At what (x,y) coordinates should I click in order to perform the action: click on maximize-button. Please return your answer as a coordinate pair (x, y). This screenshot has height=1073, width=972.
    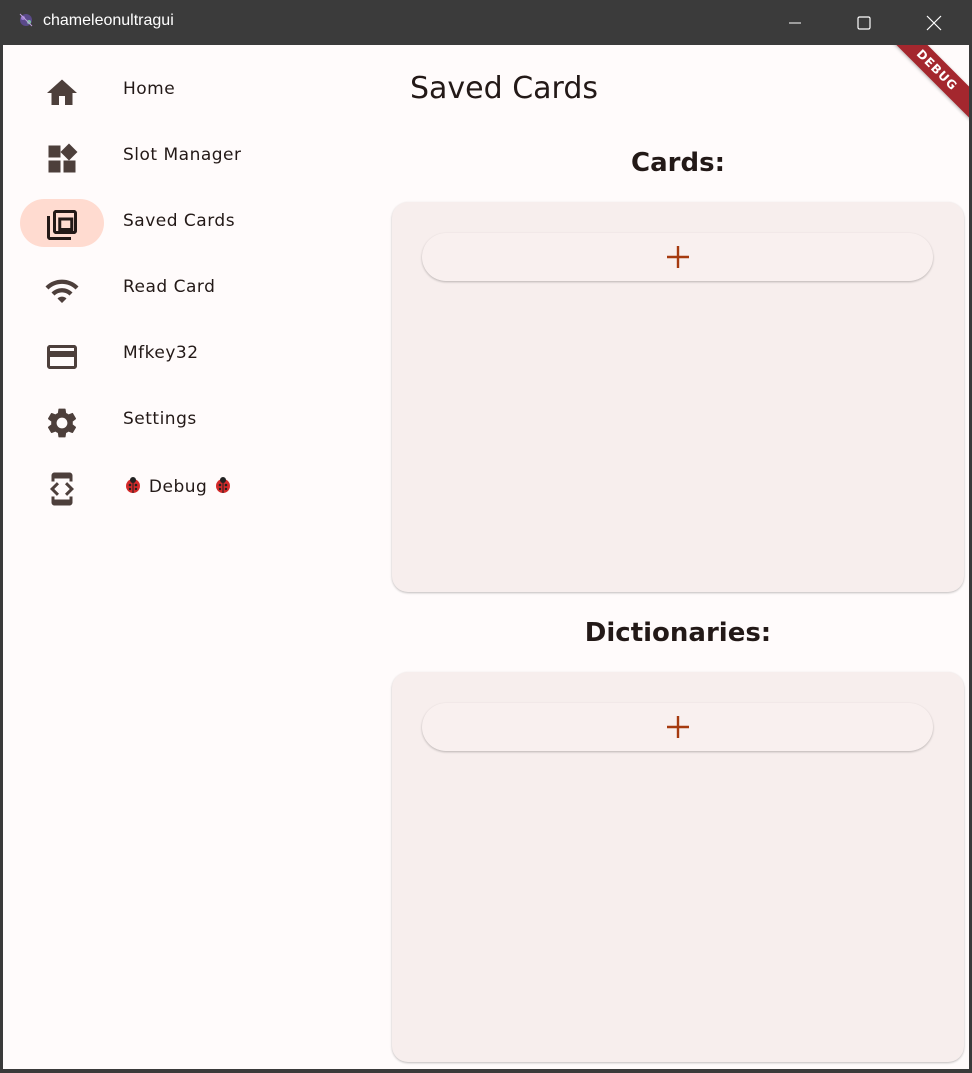
    Looking at the image, I should click on (864, 22).